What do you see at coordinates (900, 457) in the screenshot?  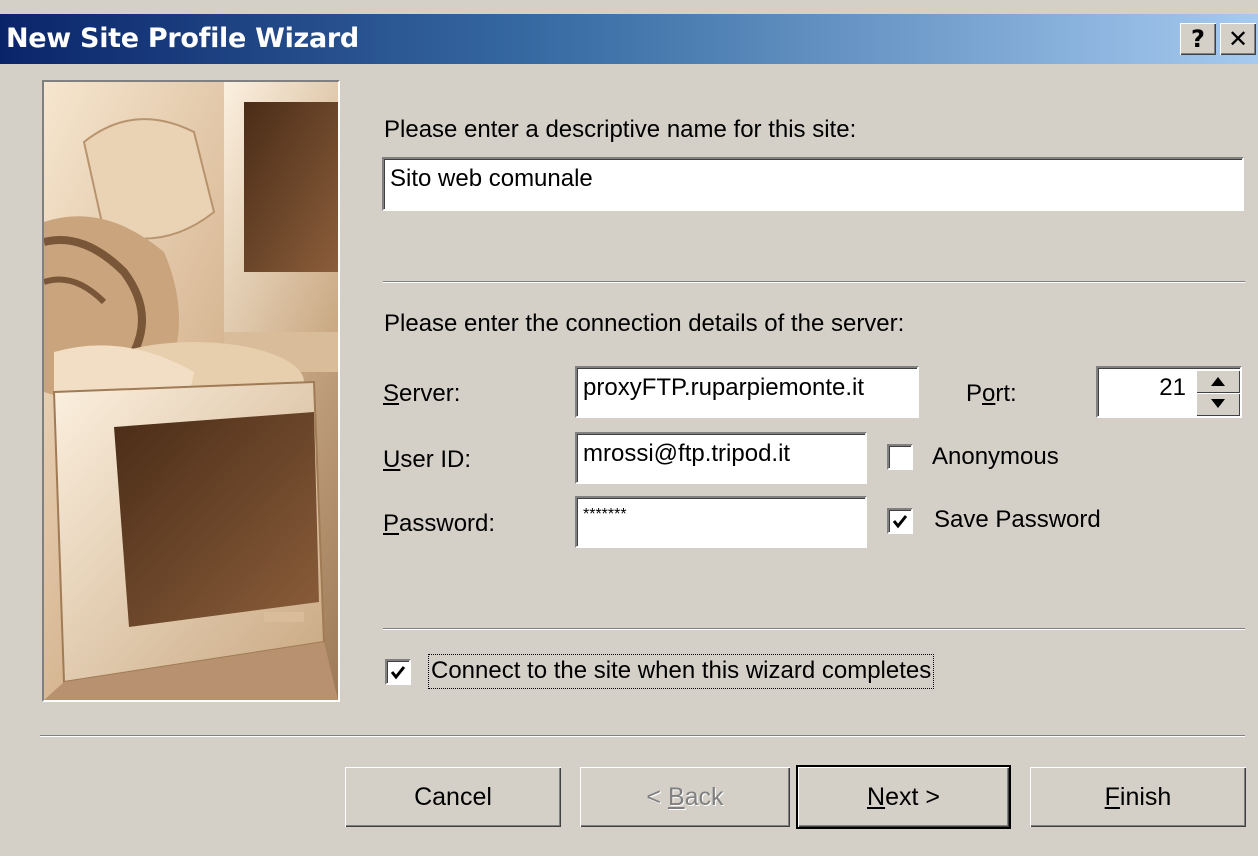 I see `anonymous-checkbox` at bounding box center [900, 457].